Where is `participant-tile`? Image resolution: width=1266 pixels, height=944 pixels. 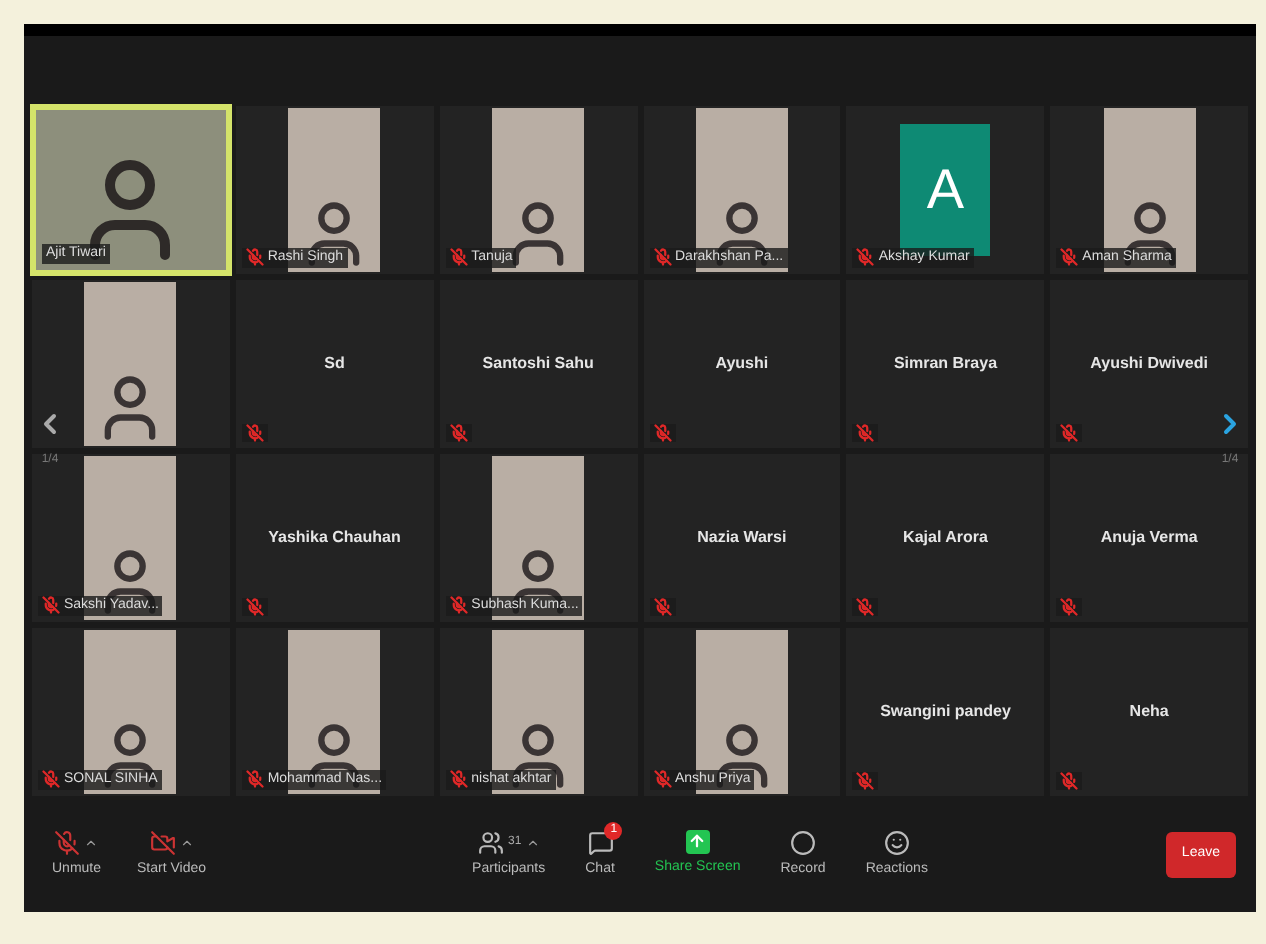 participant-tile is located at coordinates (131, 364).